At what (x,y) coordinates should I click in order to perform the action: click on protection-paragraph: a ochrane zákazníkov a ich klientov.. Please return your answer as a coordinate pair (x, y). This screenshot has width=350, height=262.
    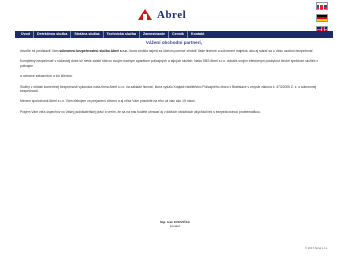
    Looking at the image, I should click on (46, 76).